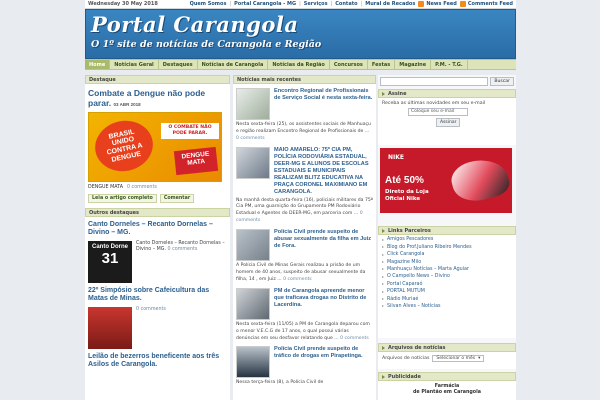 This screenshot has width=600, height=400. I want to click on top-link-portal: Portal Carangola - MG, so click(265, 4).